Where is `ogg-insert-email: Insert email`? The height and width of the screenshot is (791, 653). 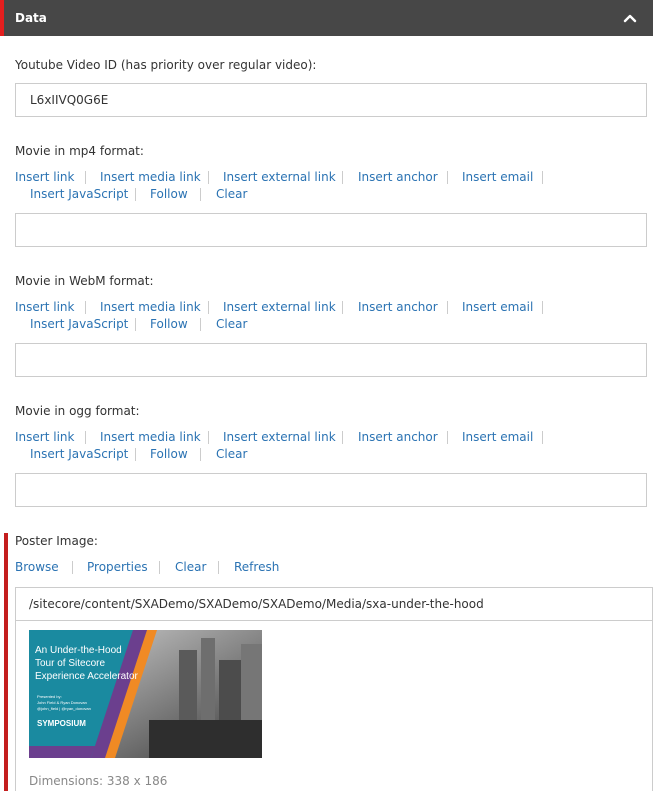 ogg-insert-email: Insert email is located at coordinates (497, 437).